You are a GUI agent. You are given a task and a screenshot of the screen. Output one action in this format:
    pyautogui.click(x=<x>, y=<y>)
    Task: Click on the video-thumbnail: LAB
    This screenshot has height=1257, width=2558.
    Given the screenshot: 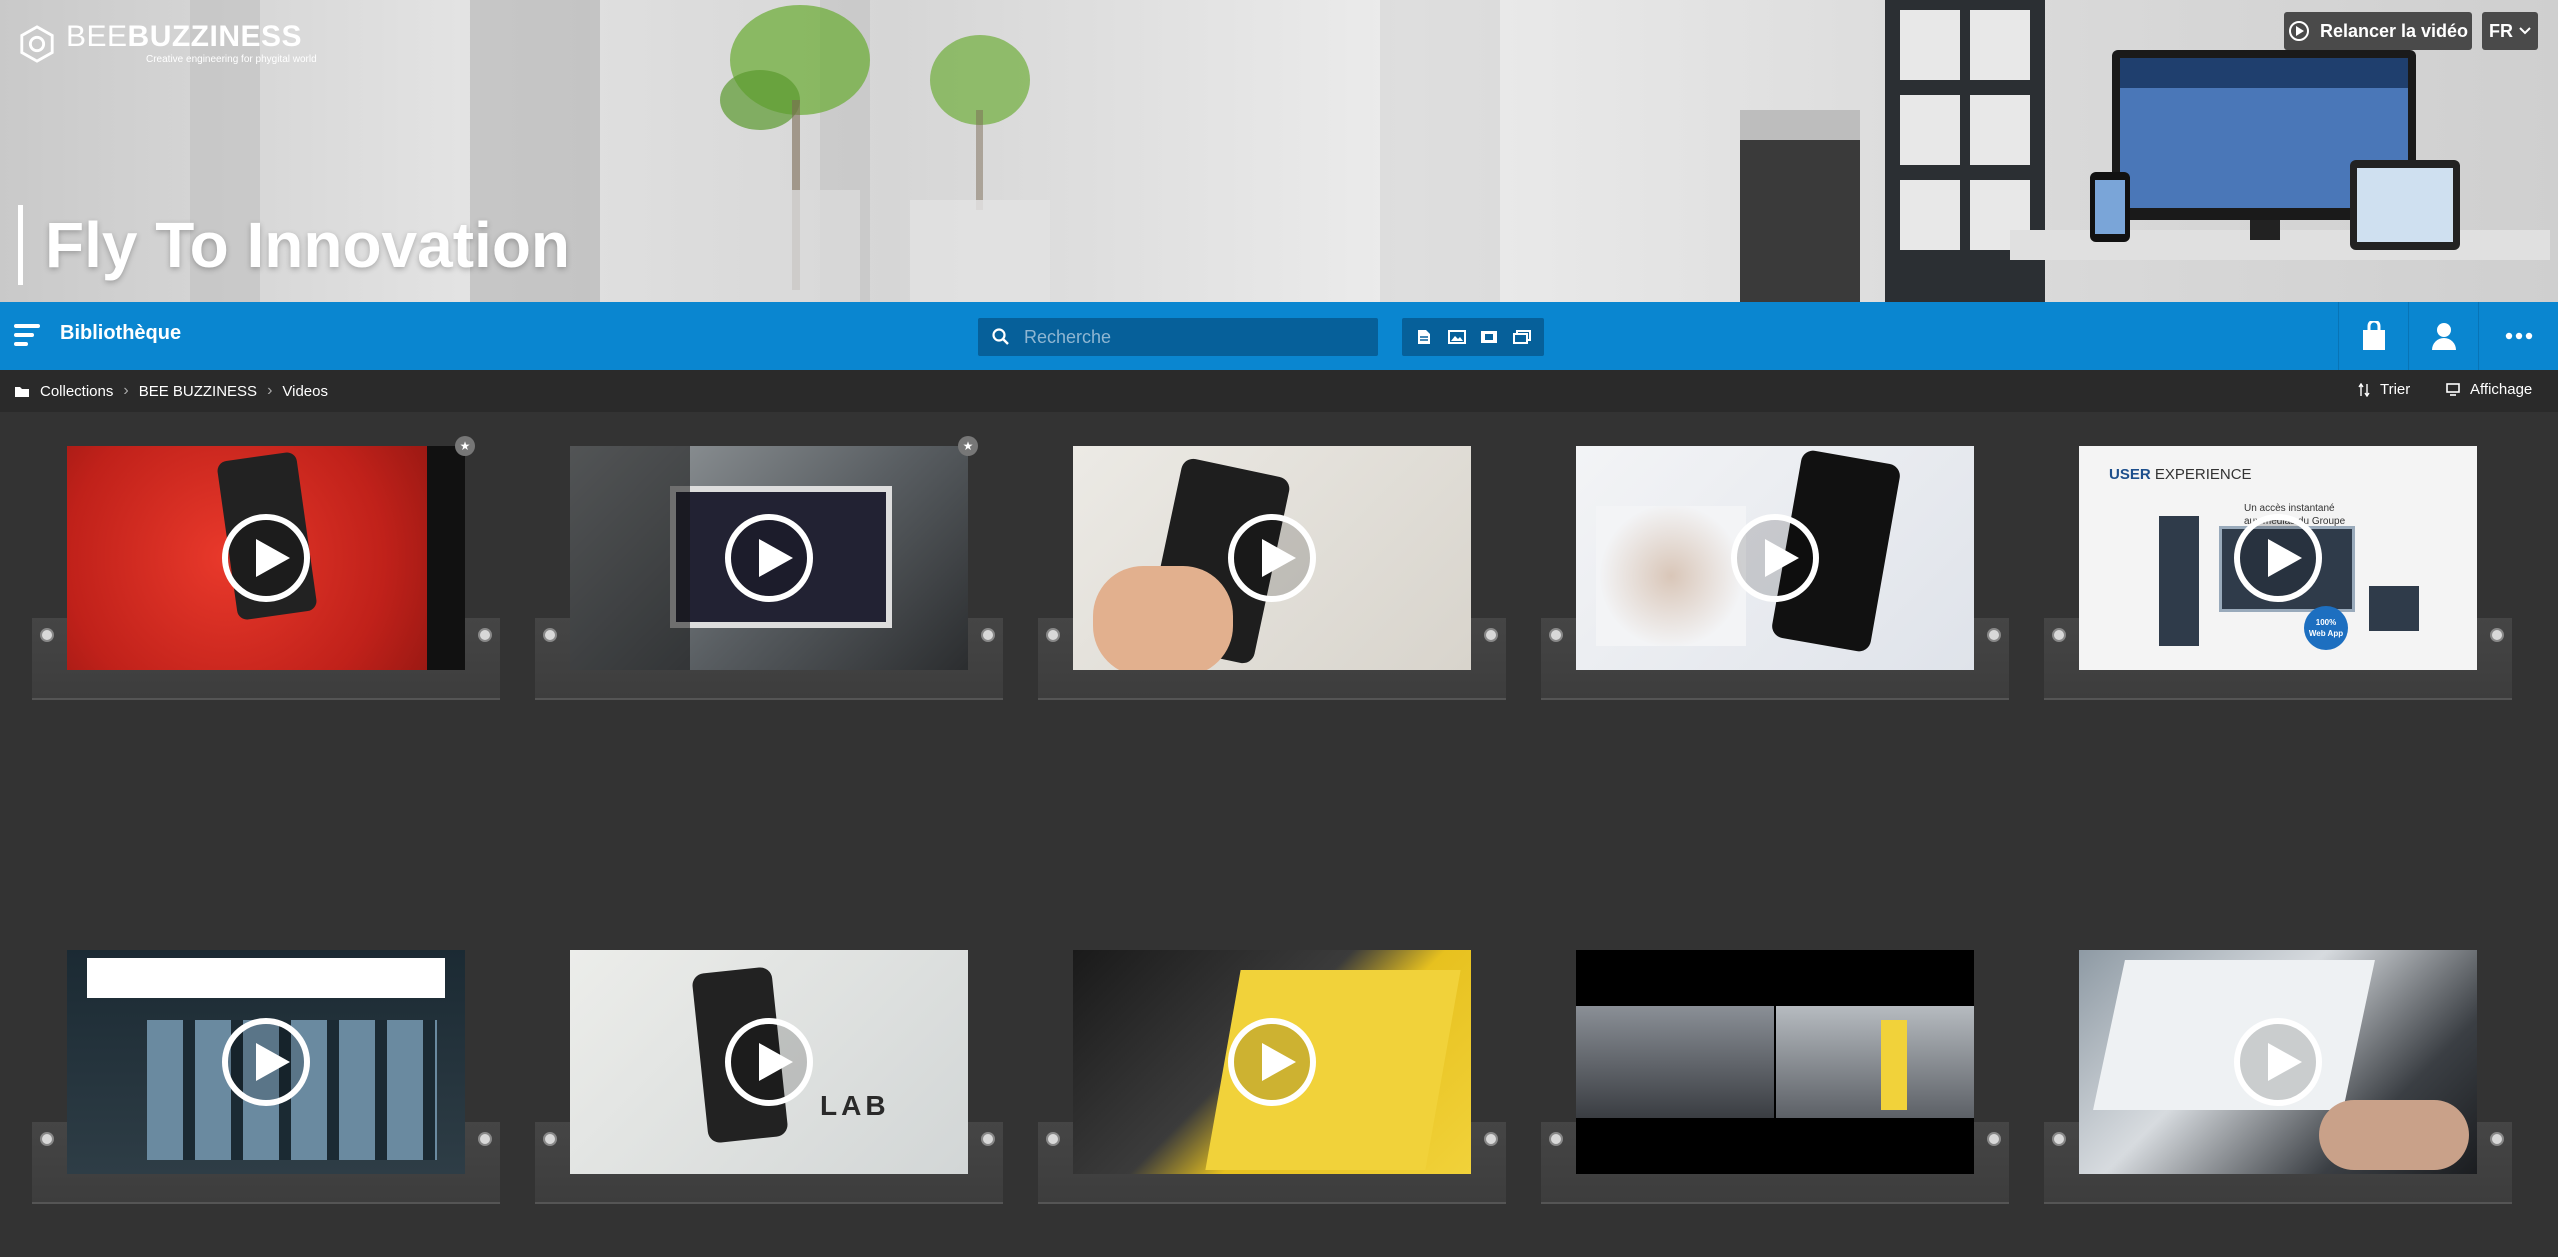 What is the action you would take?
    pyautogui.click(x=769, y=1062)
    